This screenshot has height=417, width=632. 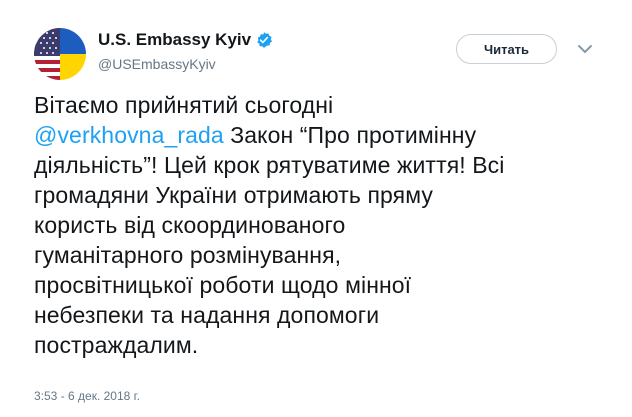 What do you see at coordinates (157, 64) in the screenshot?
I see `author-handle: @USEmbassyKyiv` at bounding box center [157, 64].